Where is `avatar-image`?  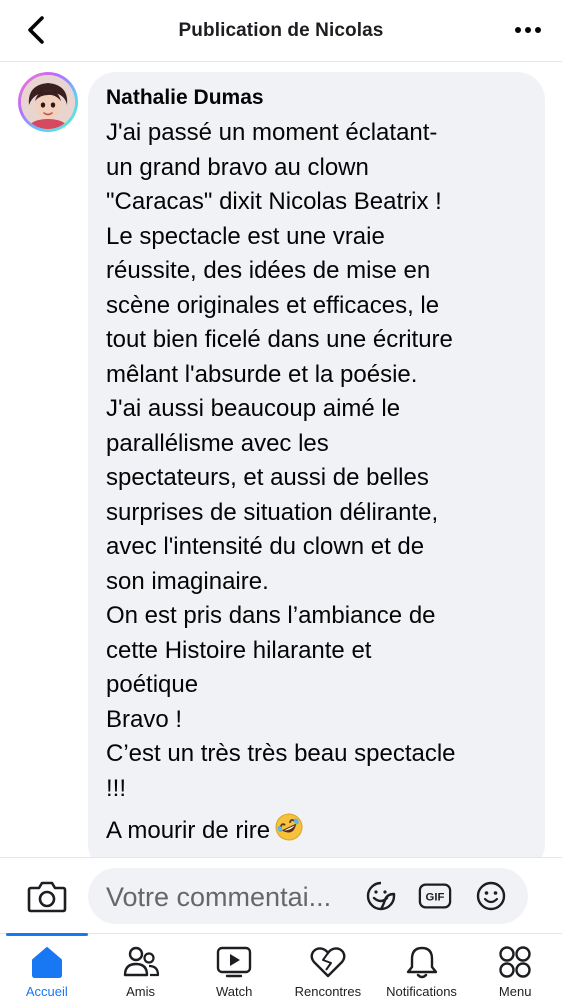
avatar-image is located at coordinates (48, 102).